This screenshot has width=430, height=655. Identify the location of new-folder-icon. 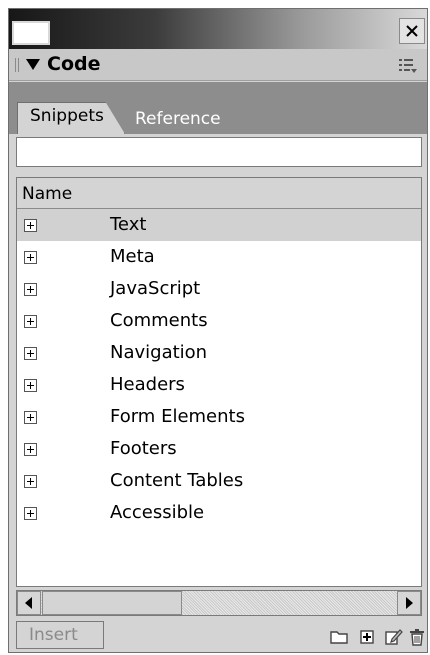
(339, 637).